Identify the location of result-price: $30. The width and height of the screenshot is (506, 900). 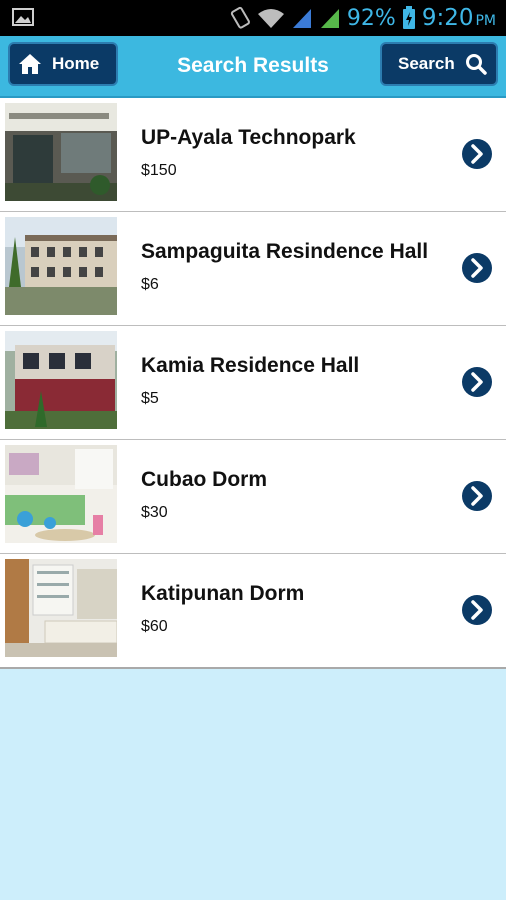
(154, 512).